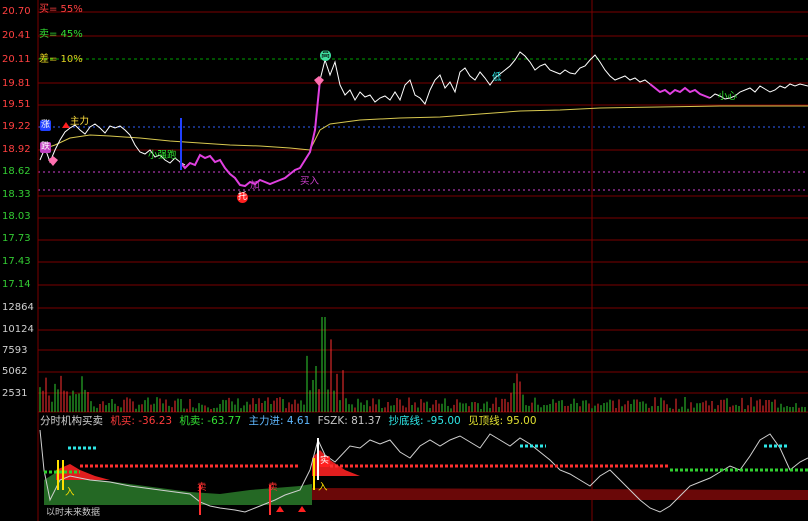 The height and width of the screenshot is (521, 808). I want to click on indicator-item-2: 主力进: 4.61, so click(279, 421).